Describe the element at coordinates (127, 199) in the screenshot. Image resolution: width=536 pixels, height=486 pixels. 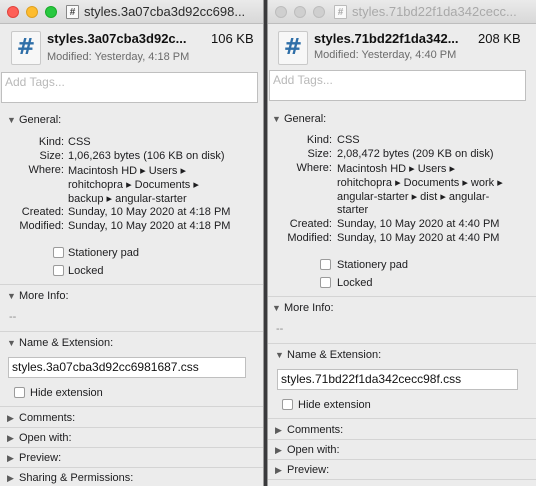
I see `where-line: backup ▸ angular-starter` at that location.